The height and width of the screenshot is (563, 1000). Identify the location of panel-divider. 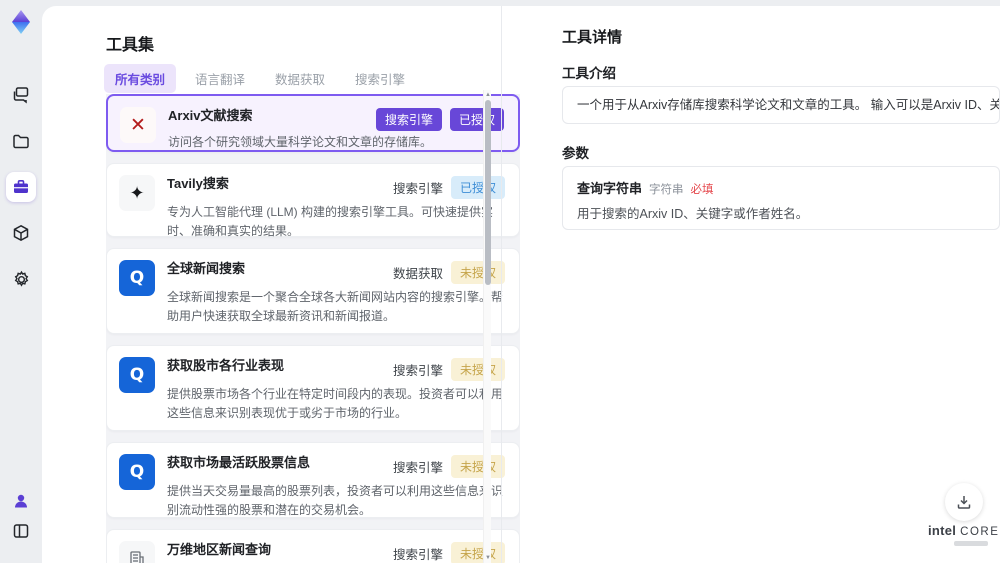
(501, 284).